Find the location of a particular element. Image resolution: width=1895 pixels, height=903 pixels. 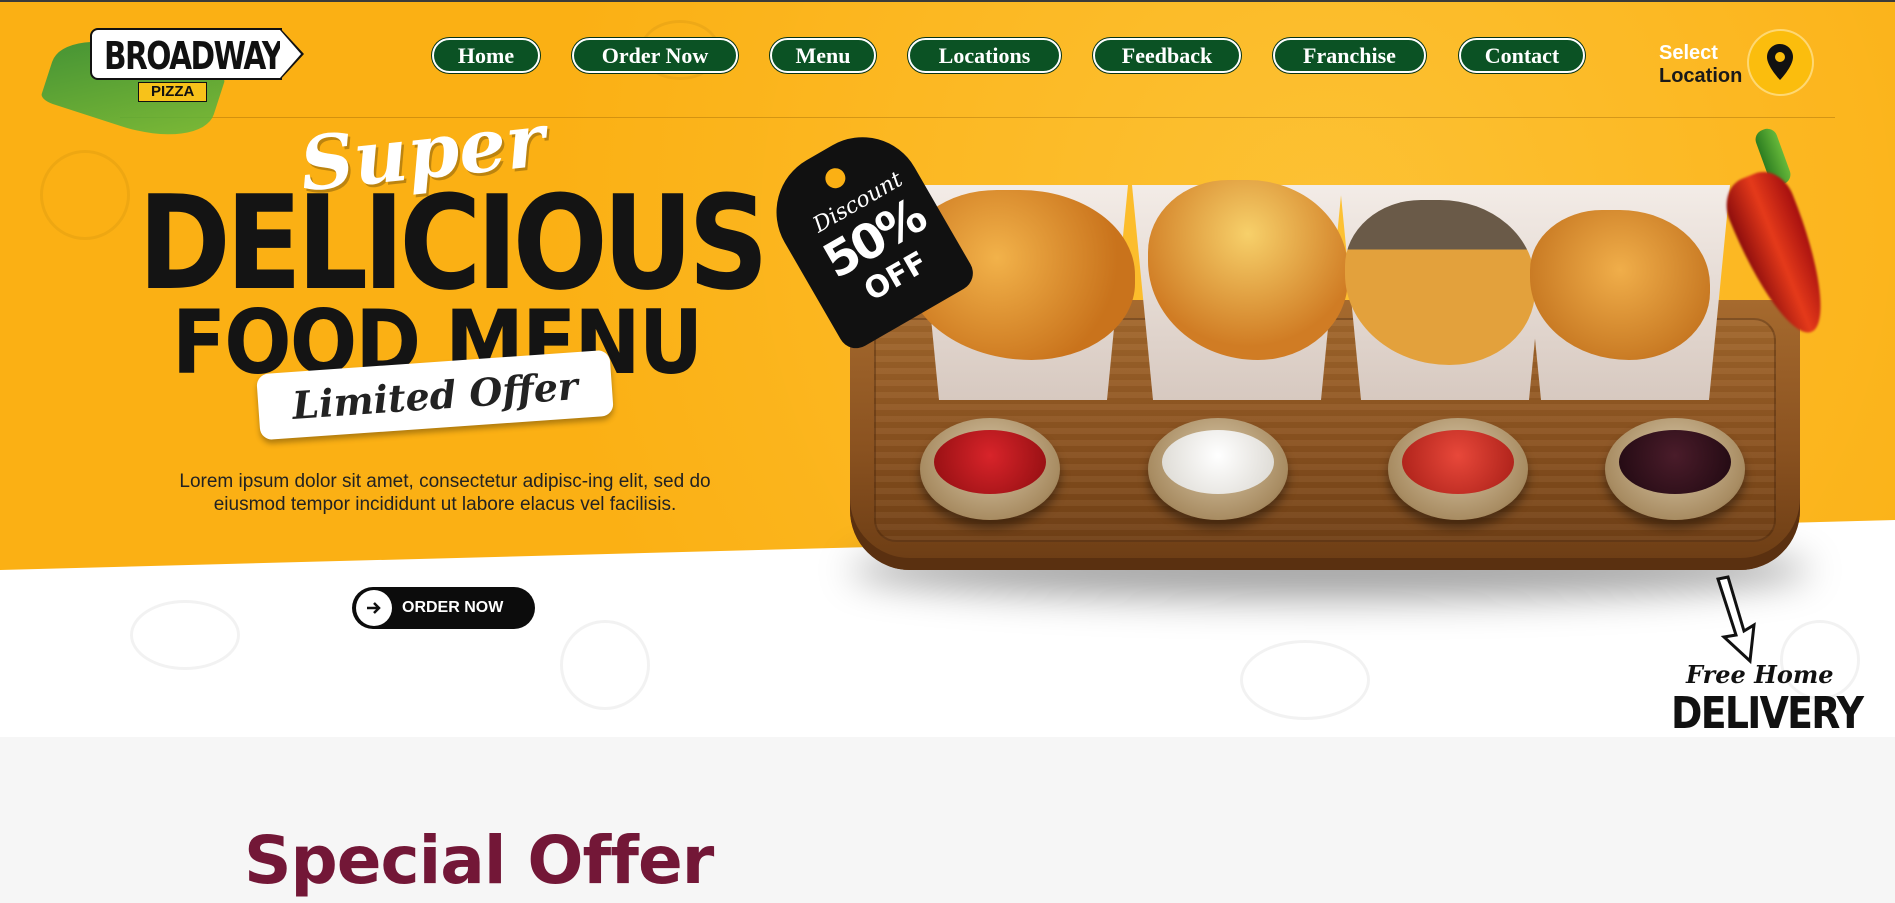

top-border is located at coordinates (947, 1).